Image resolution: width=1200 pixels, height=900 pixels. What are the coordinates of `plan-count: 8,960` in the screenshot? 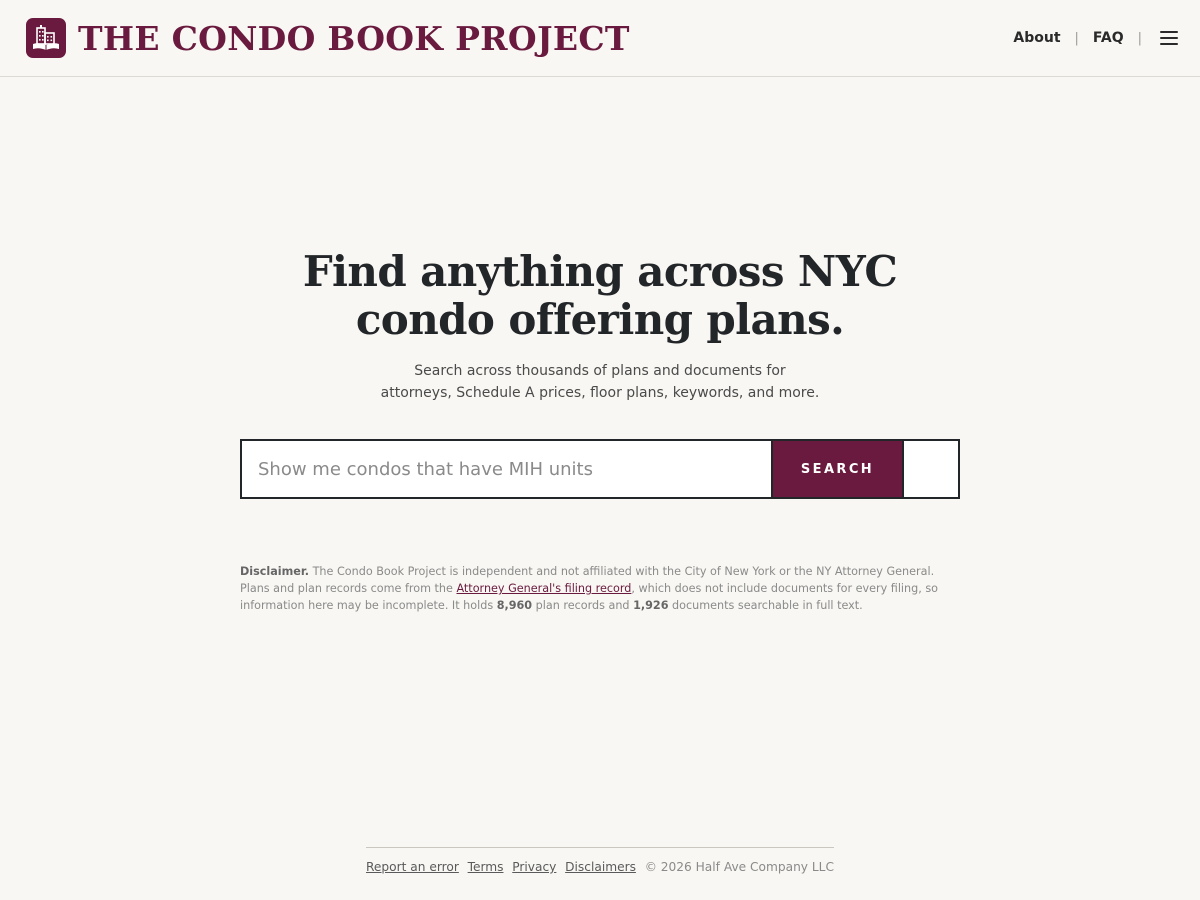 It's located at (514, 605).